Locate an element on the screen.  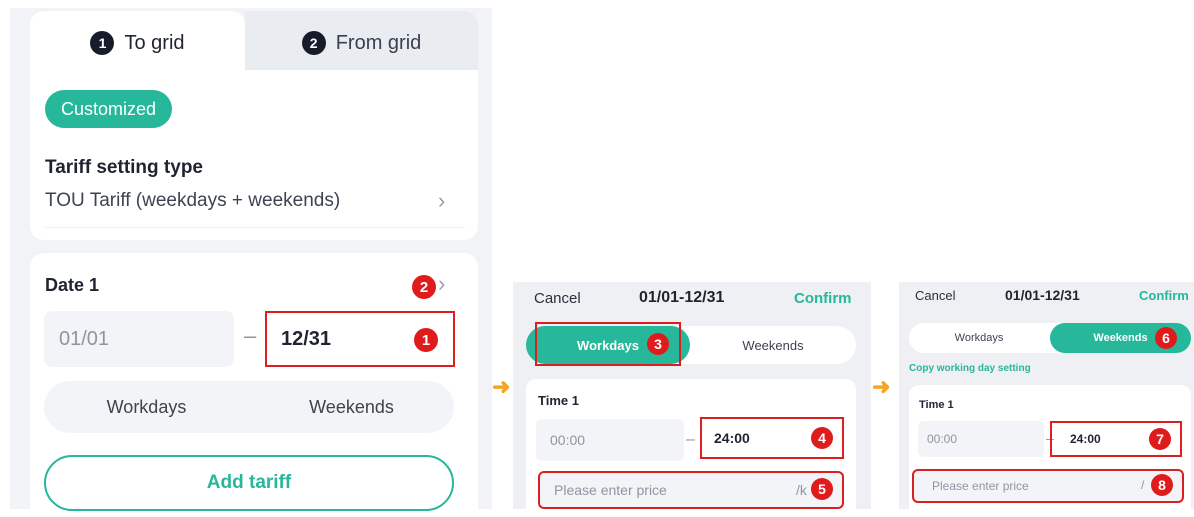
tab-from-grid: 2 From grid is located at coordinates (361, 43).